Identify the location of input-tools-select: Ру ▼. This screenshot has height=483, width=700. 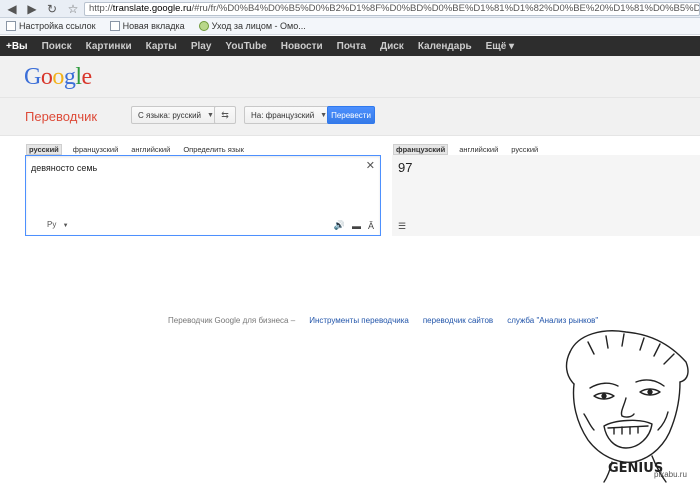
(58, 224).